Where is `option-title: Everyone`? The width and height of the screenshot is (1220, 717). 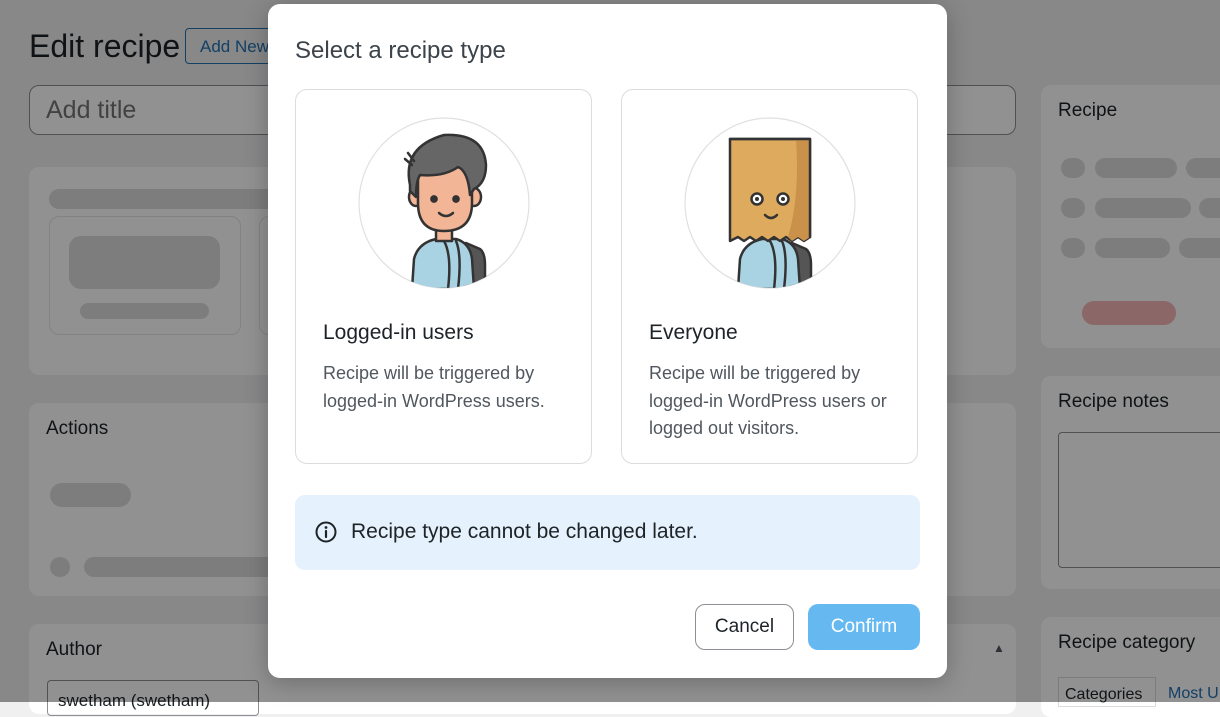
option-title: Everyone is located at coordinates (693, 332).